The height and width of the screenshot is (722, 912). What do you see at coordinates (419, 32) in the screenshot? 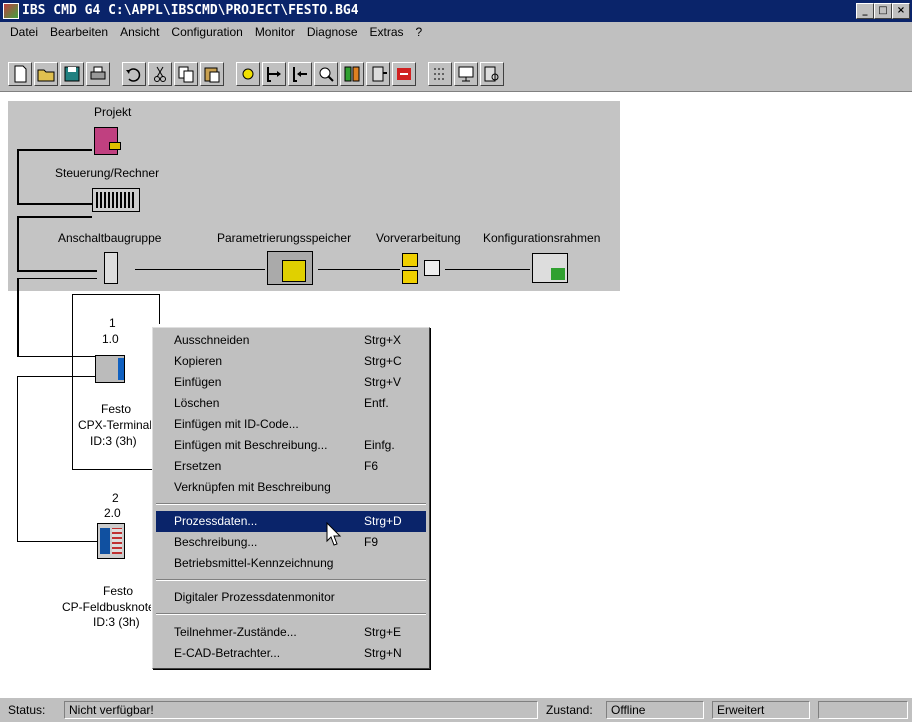
I see `menu-help: ?` at bounding box center [419, 32].